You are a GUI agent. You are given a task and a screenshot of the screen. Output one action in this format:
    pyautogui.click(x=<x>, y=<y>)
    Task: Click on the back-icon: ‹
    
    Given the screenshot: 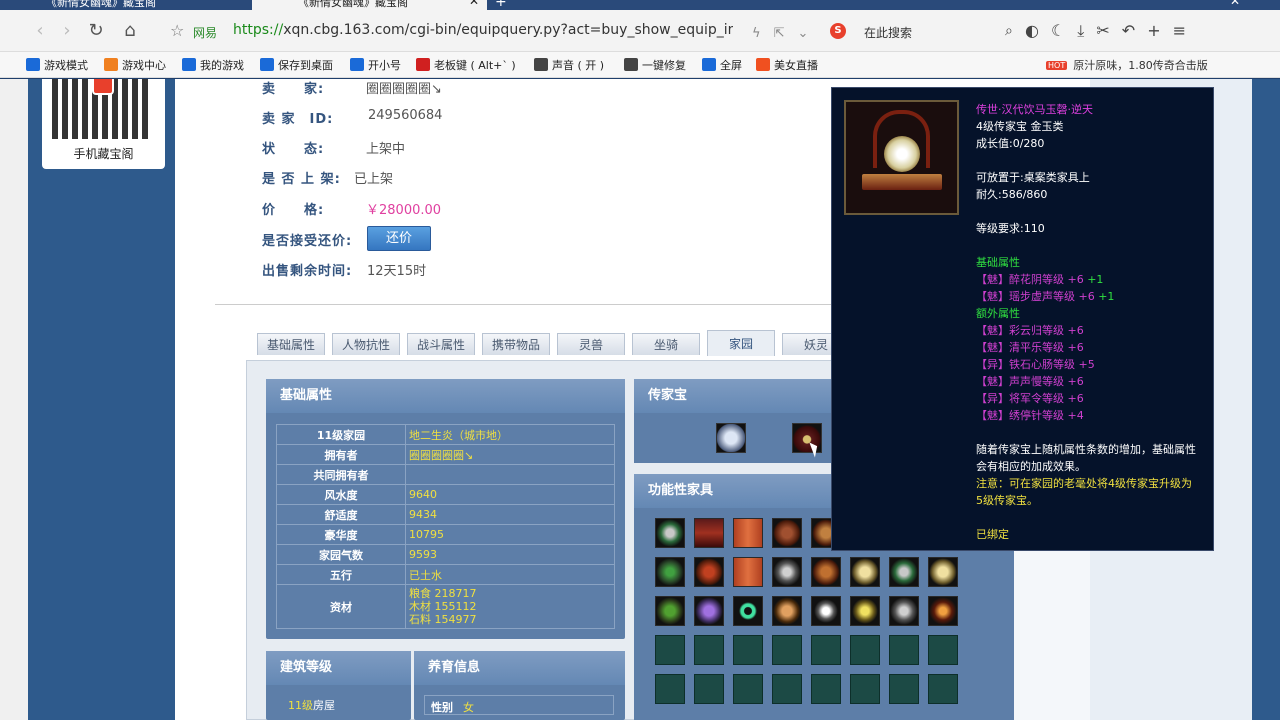 What is the action you would take?
    pyautogui.click(x=40, y=30)
    